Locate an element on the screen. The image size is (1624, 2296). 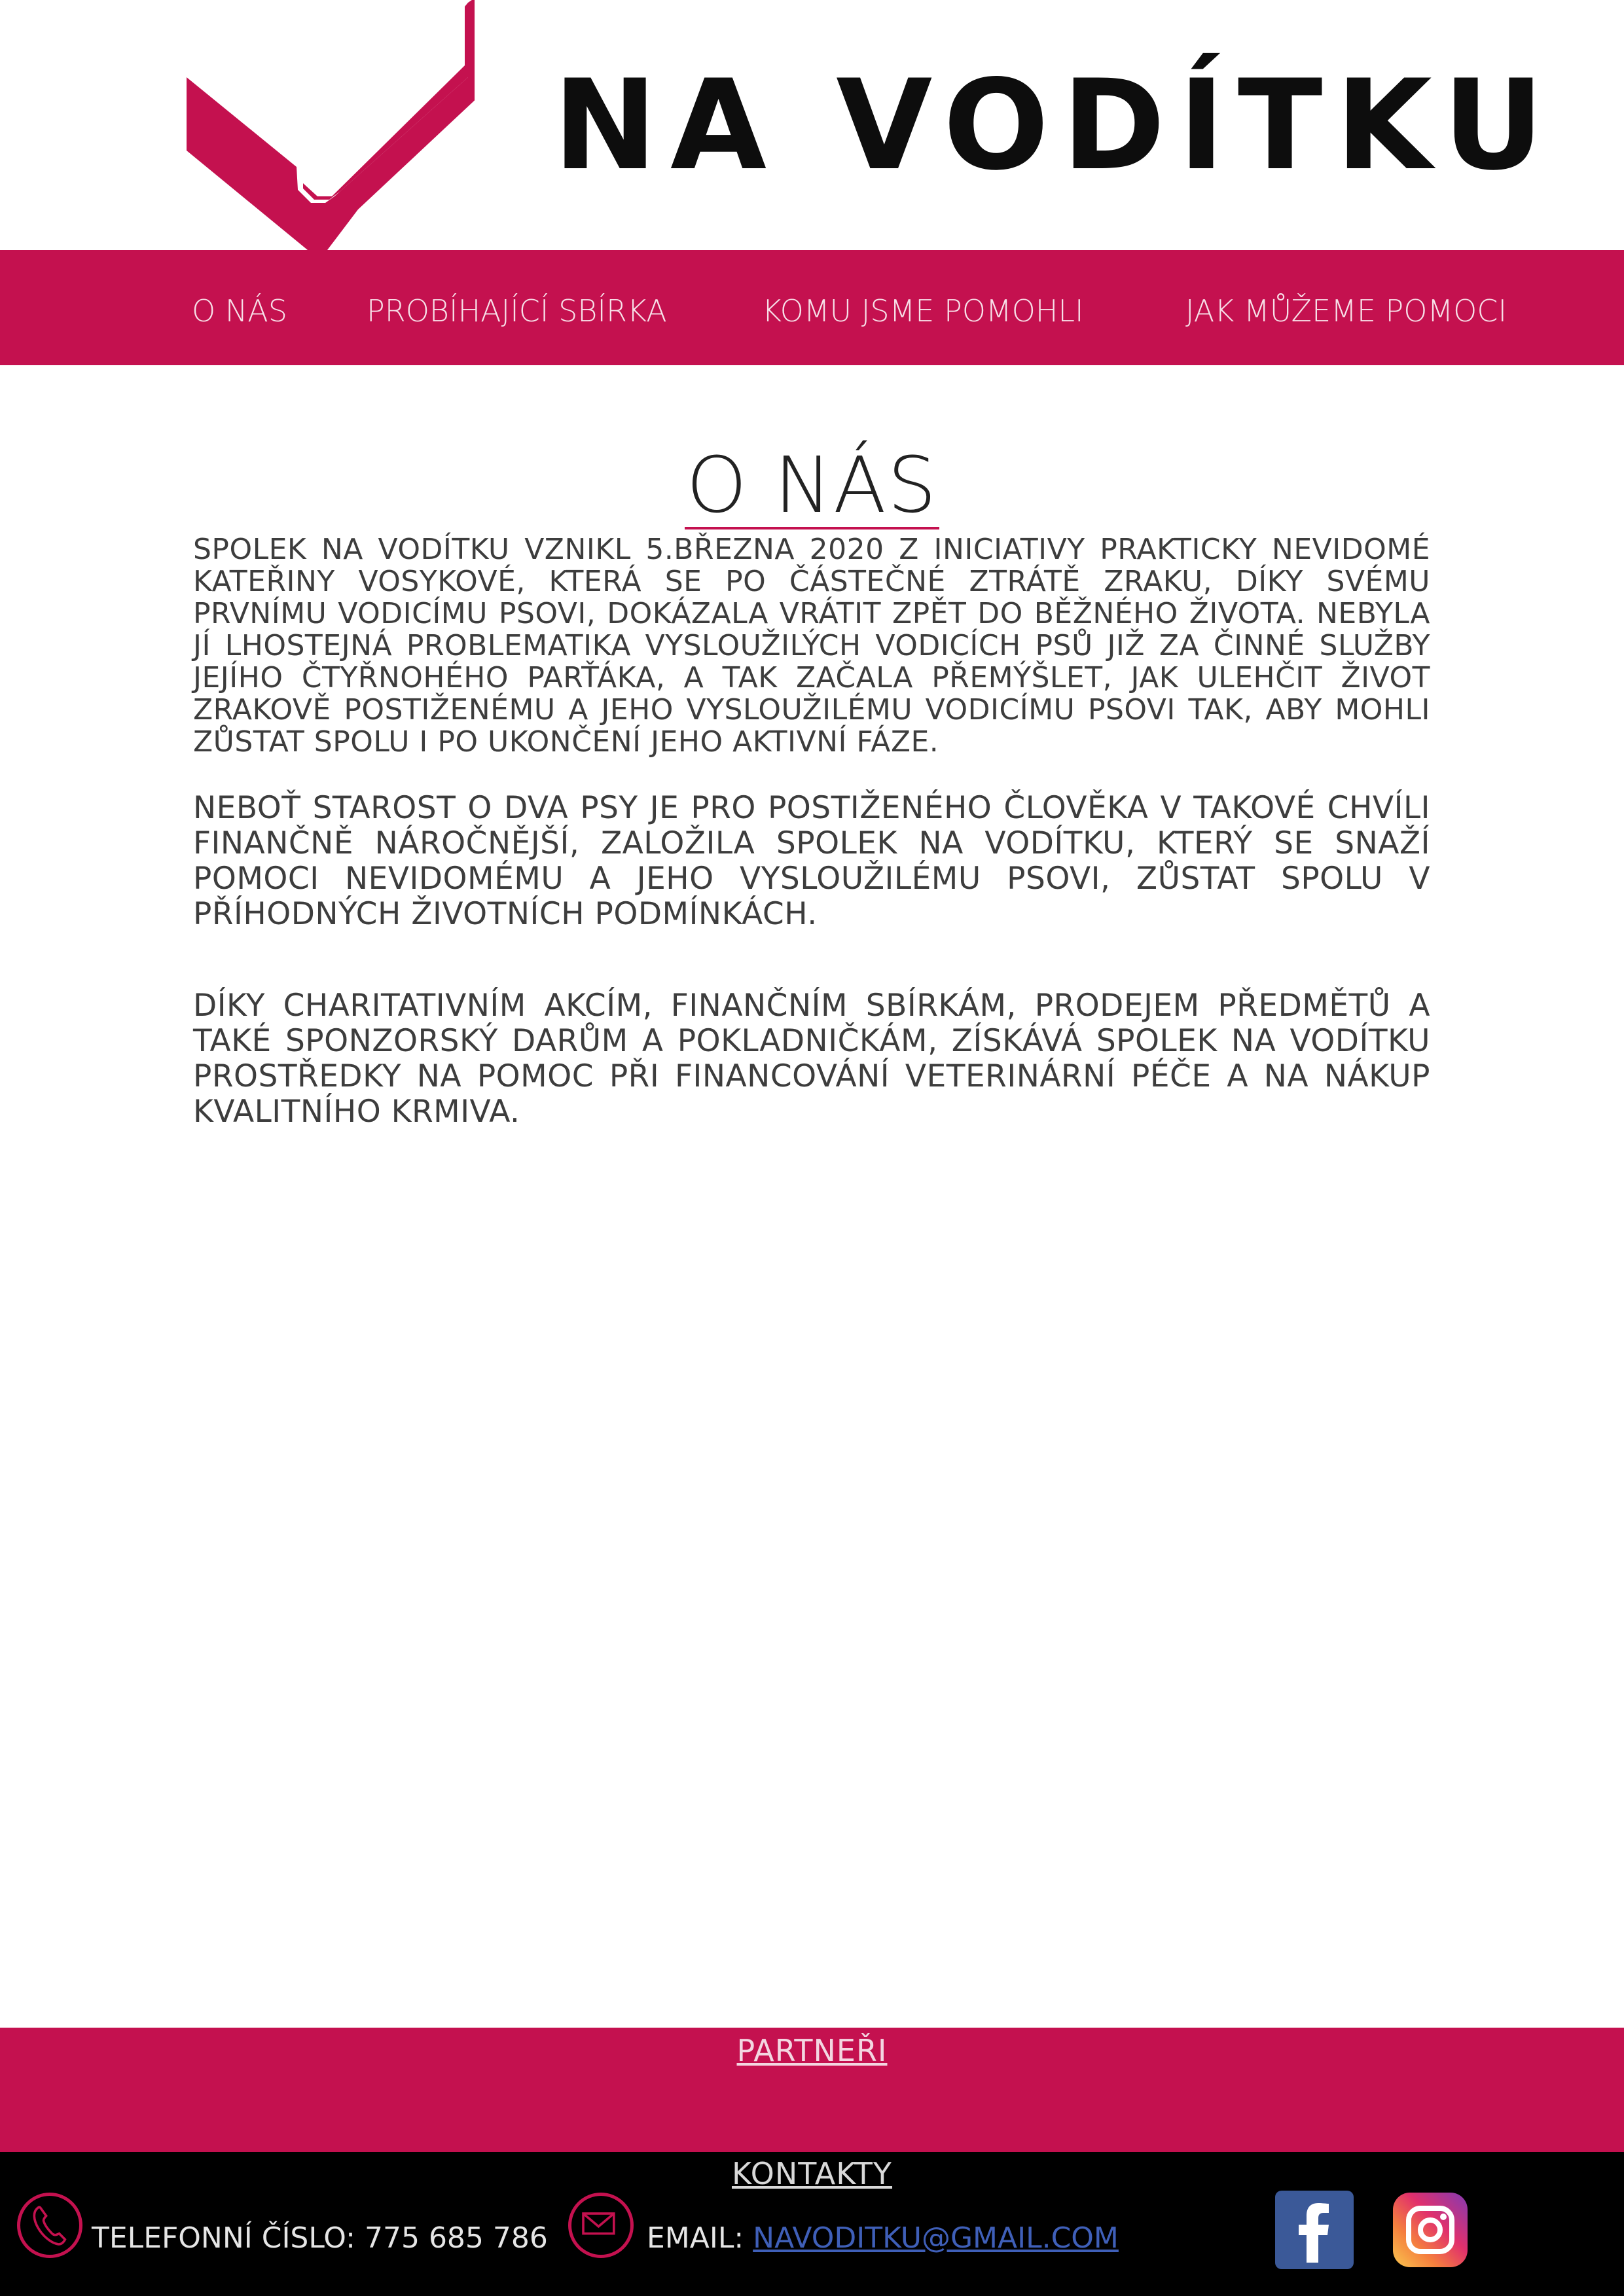
email-label: EMAIL: is located at coordinates (700, 2238).